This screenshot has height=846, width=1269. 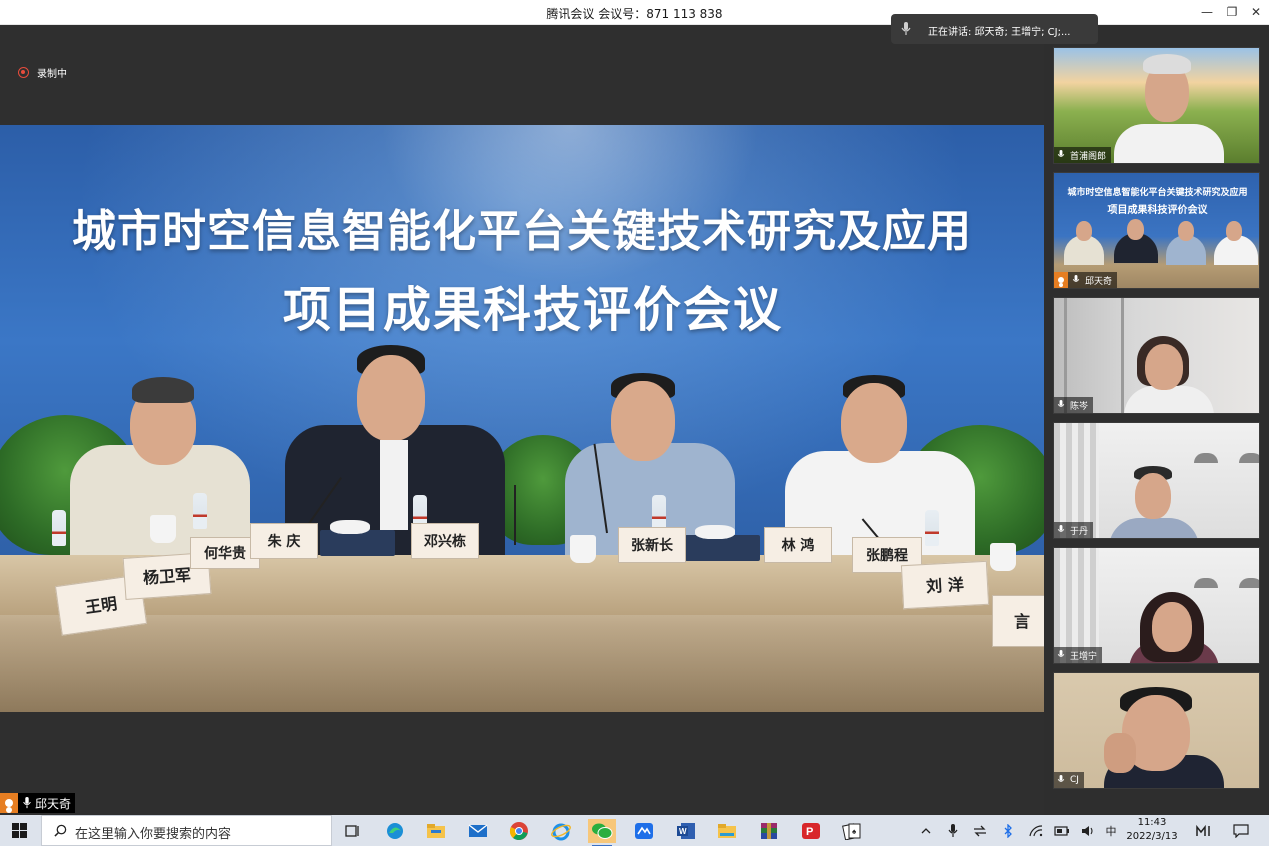 I want to click on nameplate: 刘 洋, so click(x=945, y=585).